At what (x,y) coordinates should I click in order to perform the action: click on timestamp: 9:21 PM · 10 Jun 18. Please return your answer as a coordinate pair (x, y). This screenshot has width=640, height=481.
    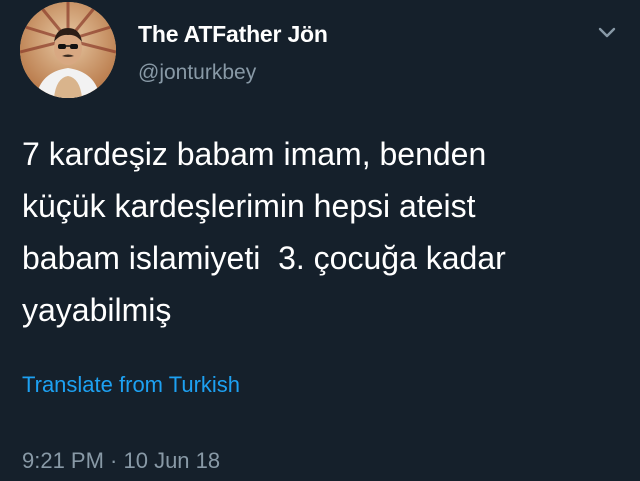
    Looking at the image, I should click on (121, 461).